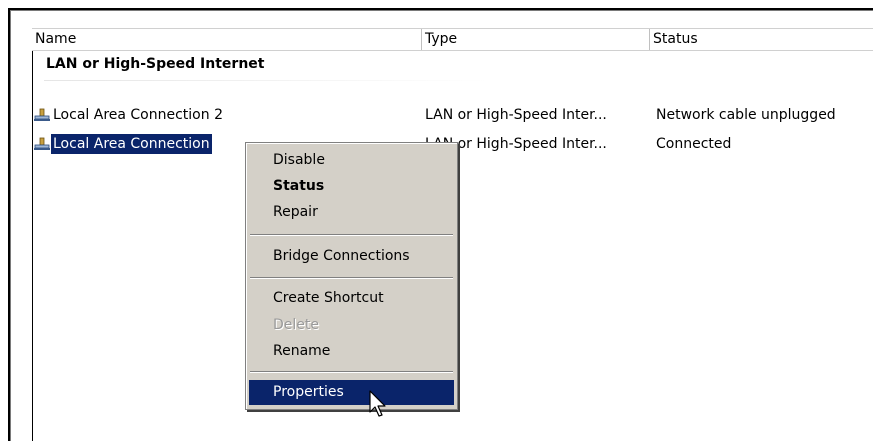 Image resolution: width=873 pixels, height=441 pixels. I want to click on connection-name: Local Area Connection, so click(131, 144).